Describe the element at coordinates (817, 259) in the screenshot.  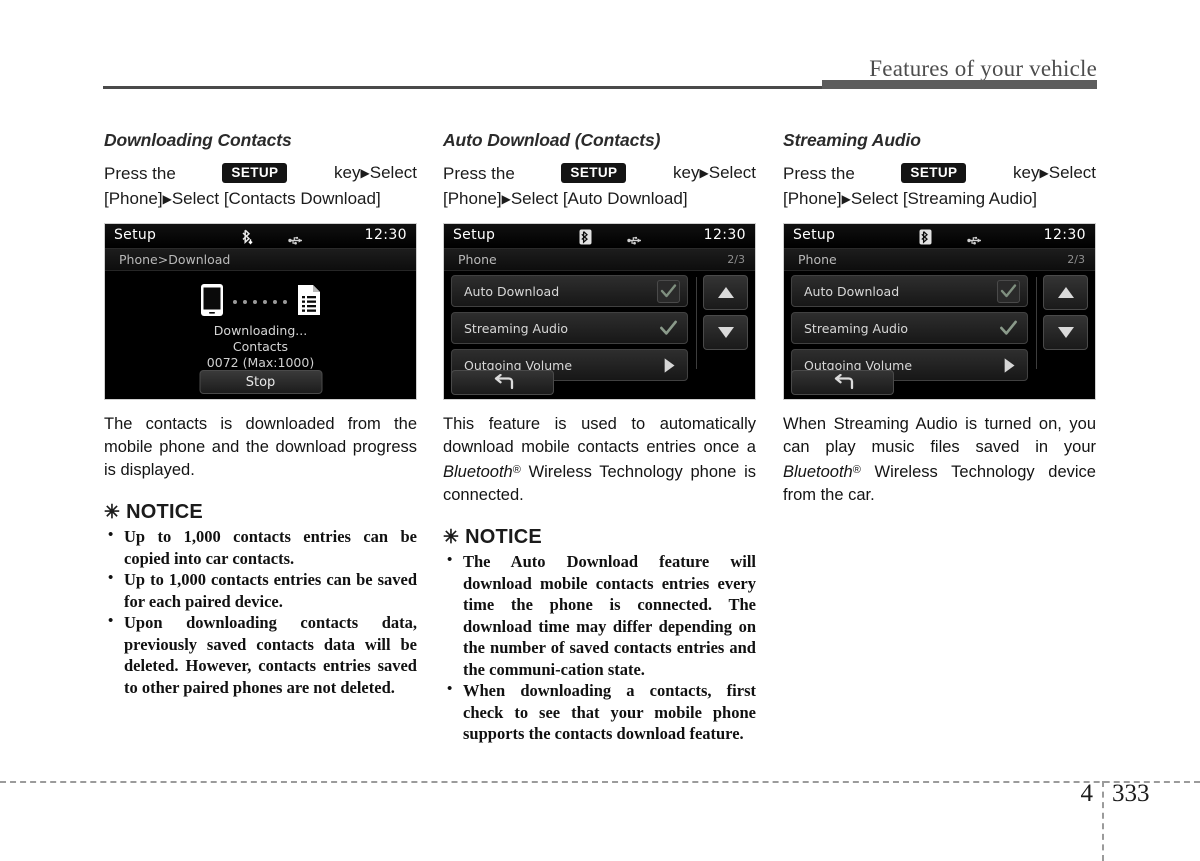
I see `breadcrumb-text: Phone` at that location.